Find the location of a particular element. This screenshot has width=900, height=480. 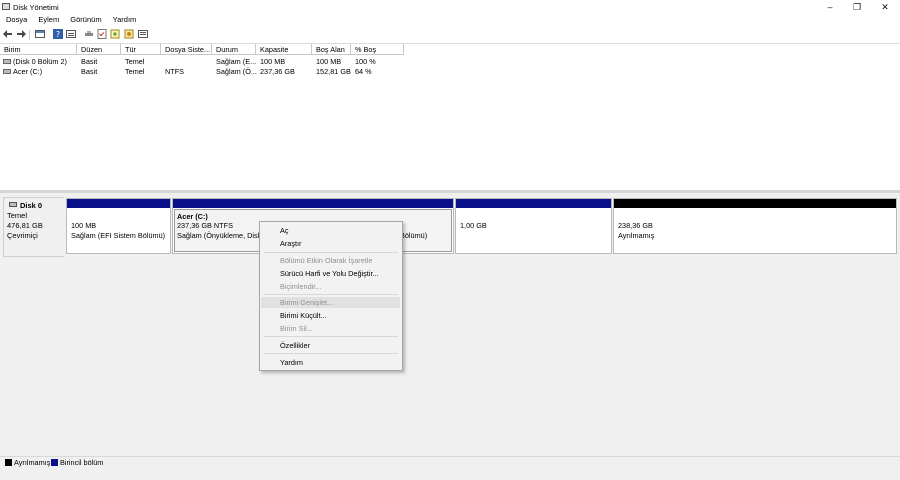

minimize-button: – is located at coordinates (830, 7).